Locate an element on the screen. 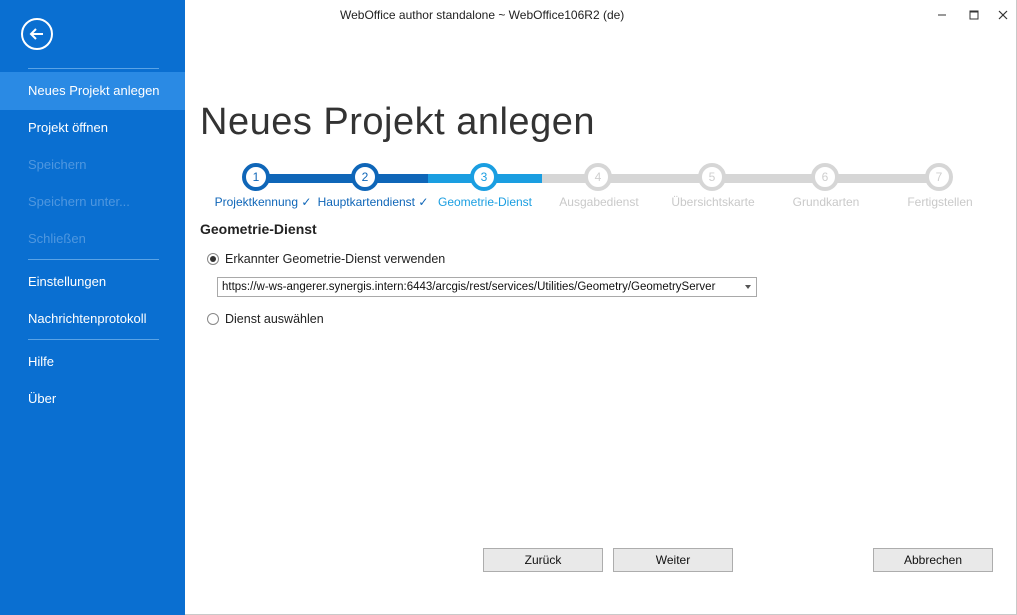 Image resolution: width=1017 pixels, height=615 pixels. maximize-icon is located at coordinates (974, 15).